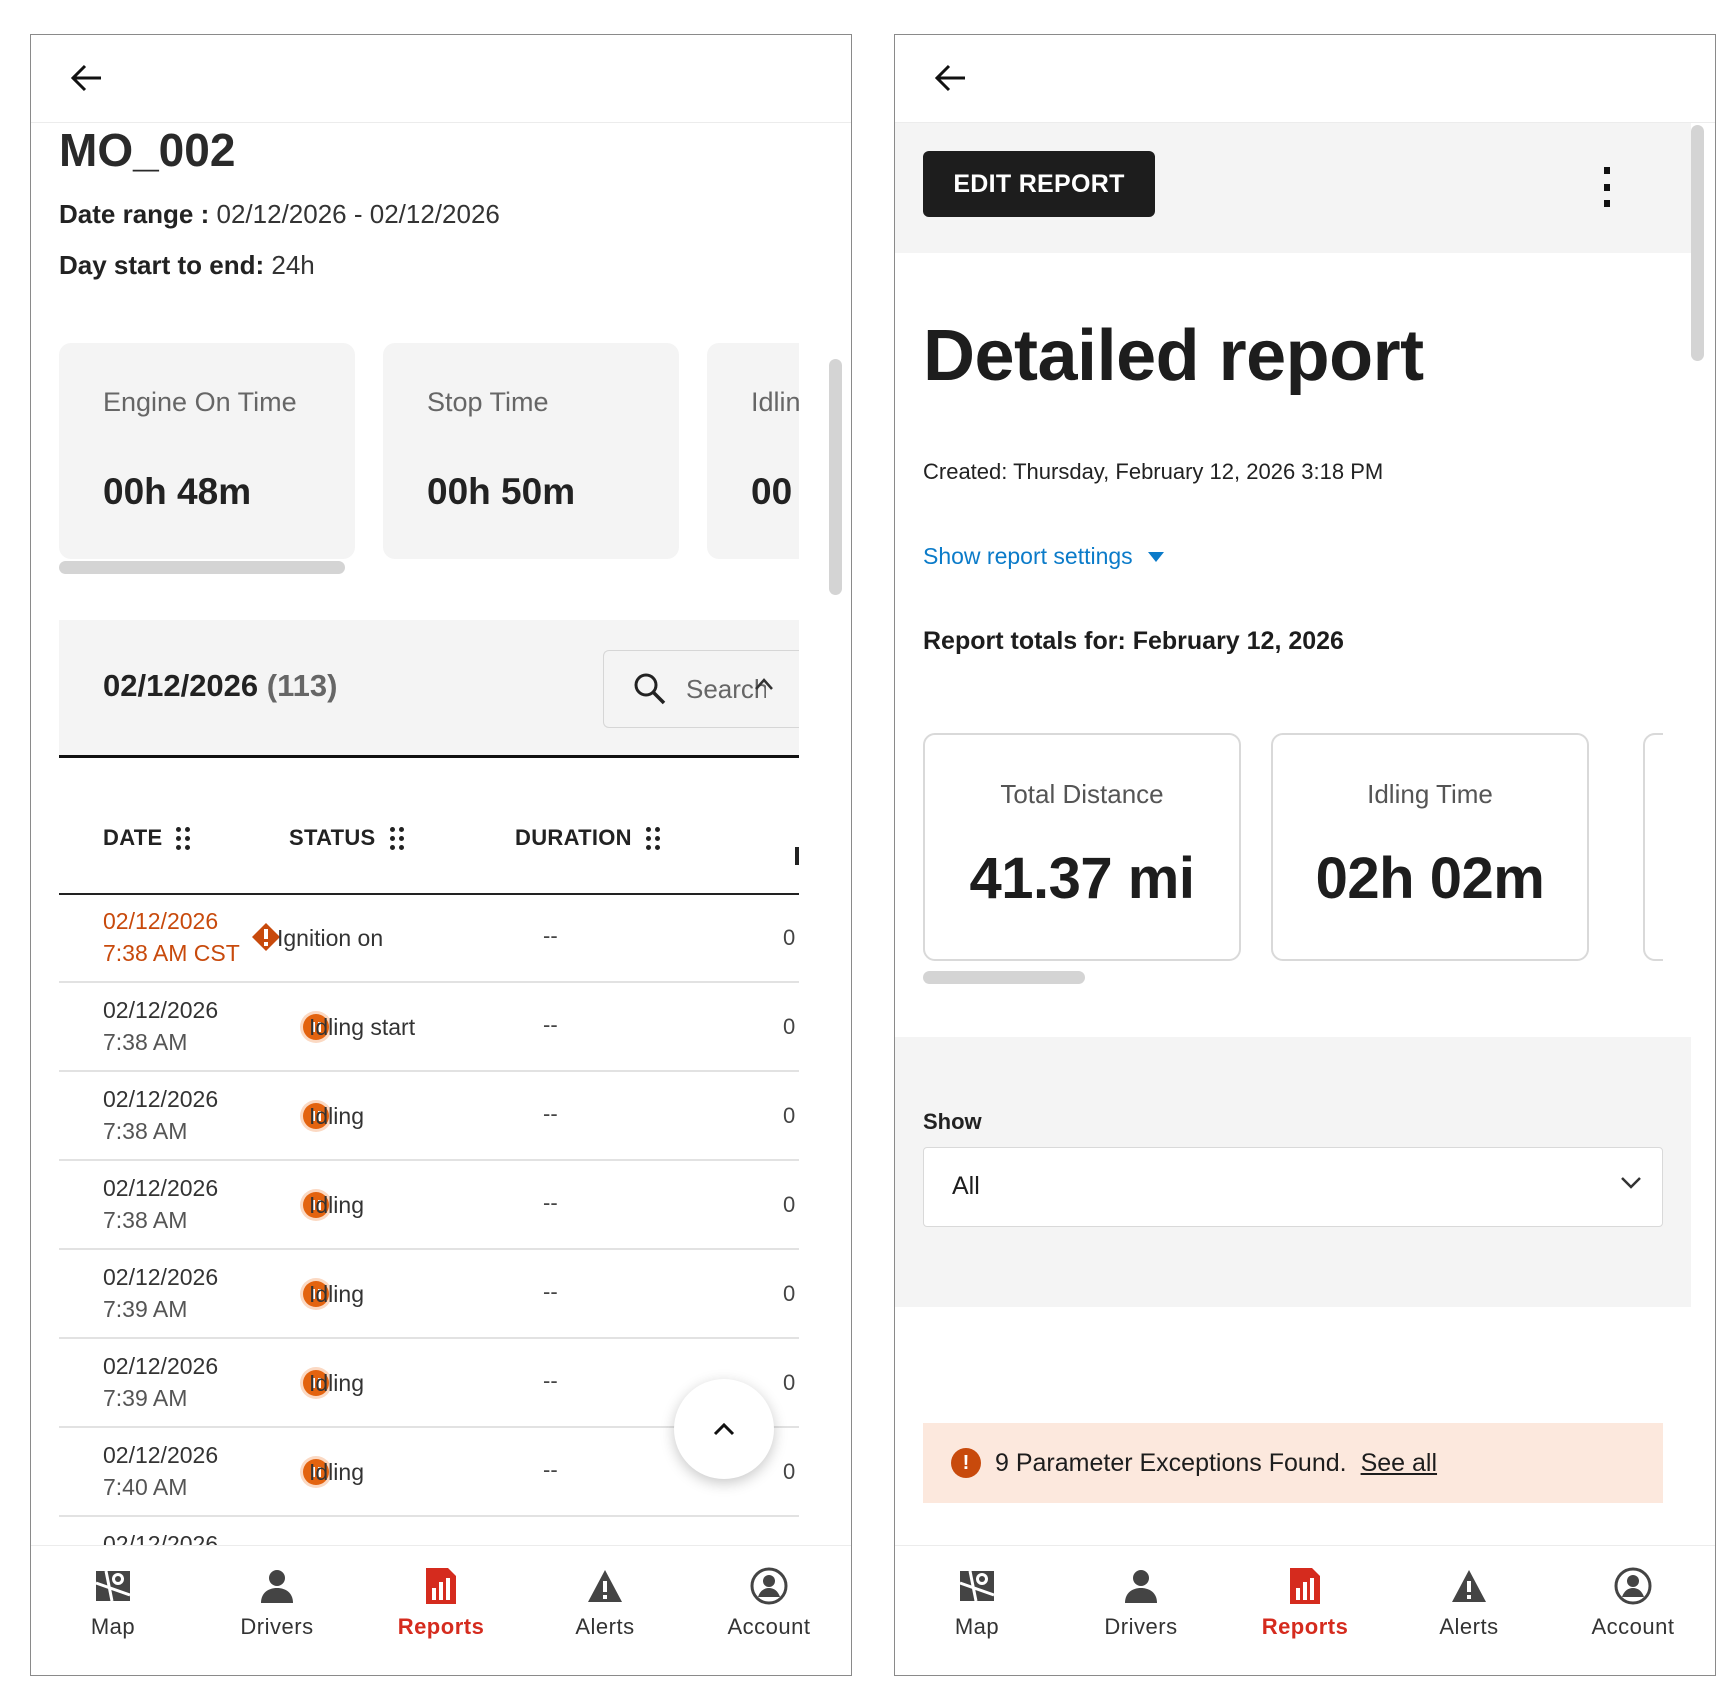 This screenshot has height=1694, width=1731. I want to click on show-filter-value: All, so click(966, 1186).